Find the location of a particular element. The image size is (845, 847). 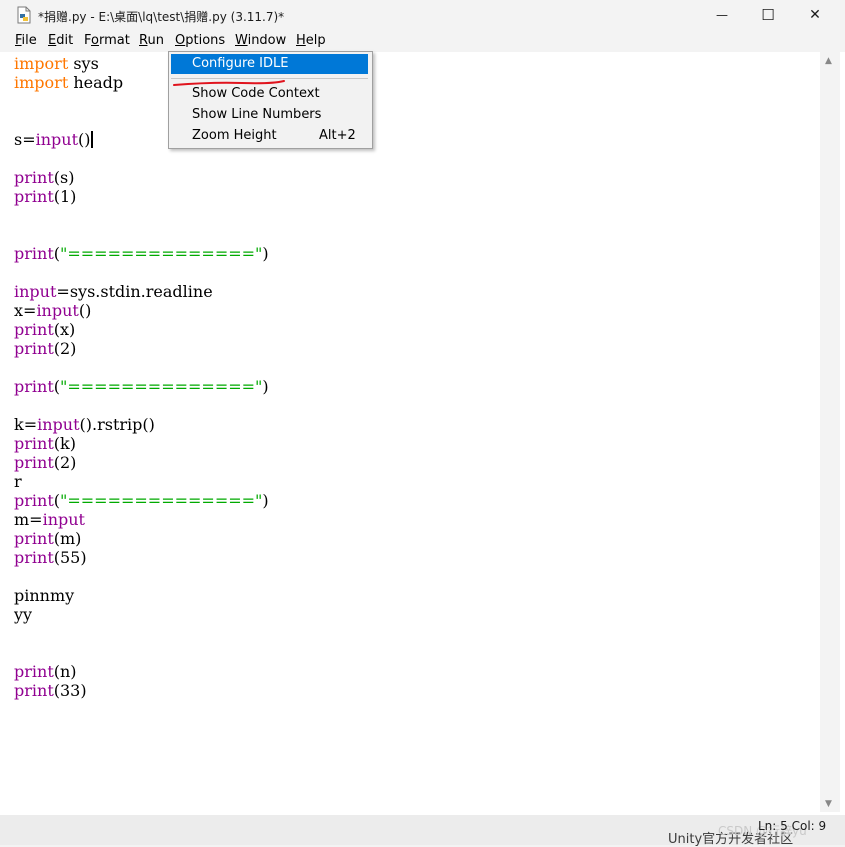

code-line: print(x) is located at coordinates (44, 329).